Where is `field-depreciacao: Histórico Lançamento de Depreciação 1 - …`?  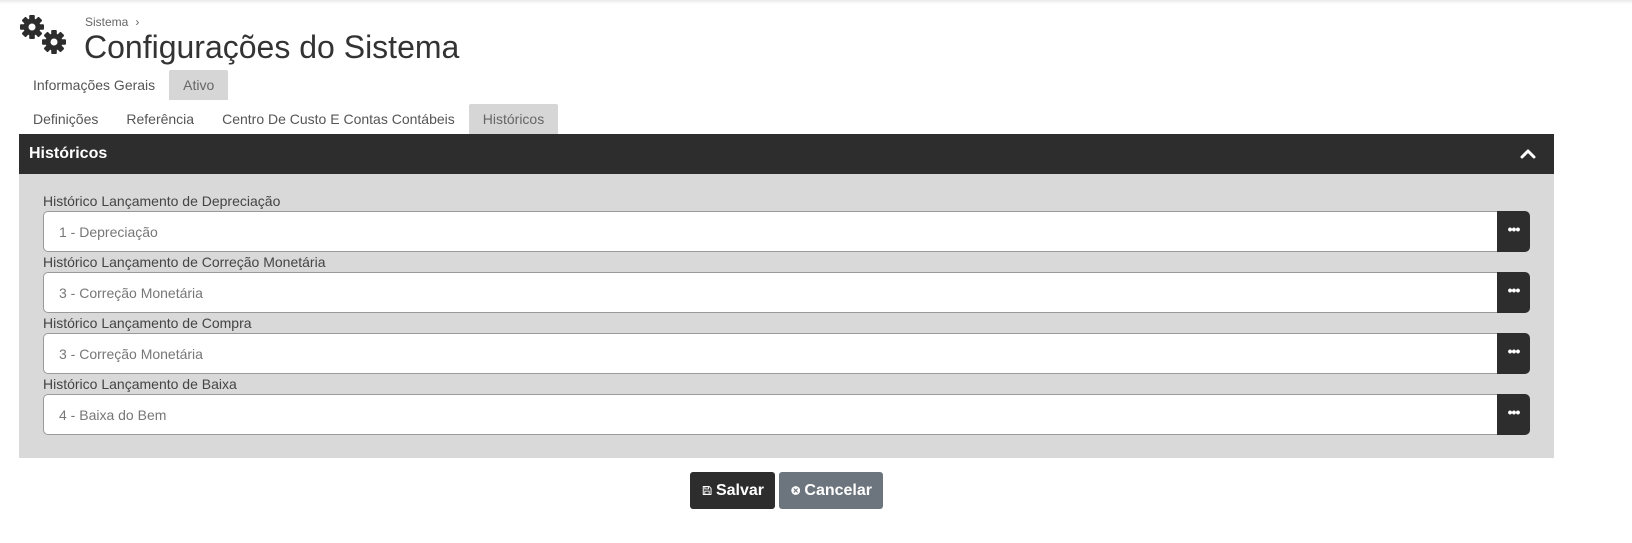 field-depreciacao: Histórico Lançamento de Depreciação 1 - … is located at coordinates (786, 222).